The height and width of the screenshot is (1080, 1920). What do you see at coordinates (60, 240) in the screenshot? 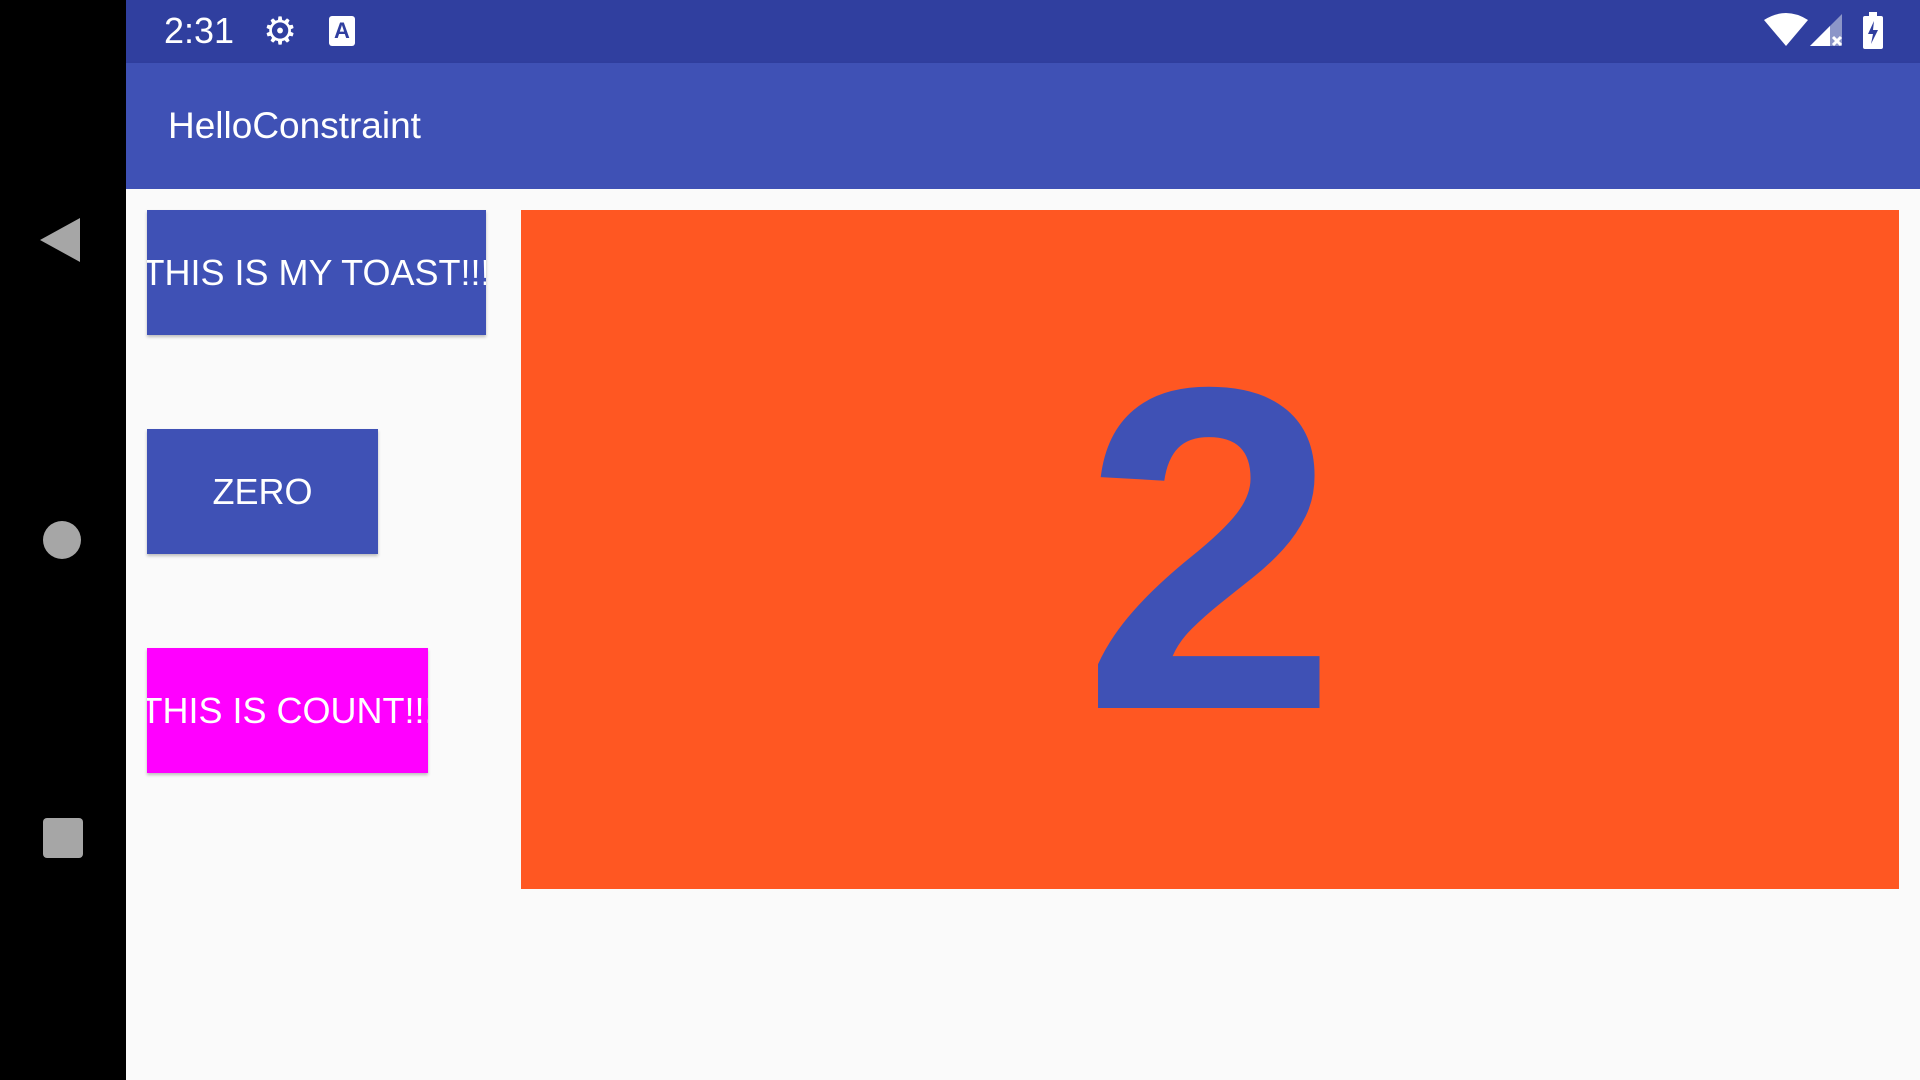
I see `back-icon` at bounding box center [60, 240].